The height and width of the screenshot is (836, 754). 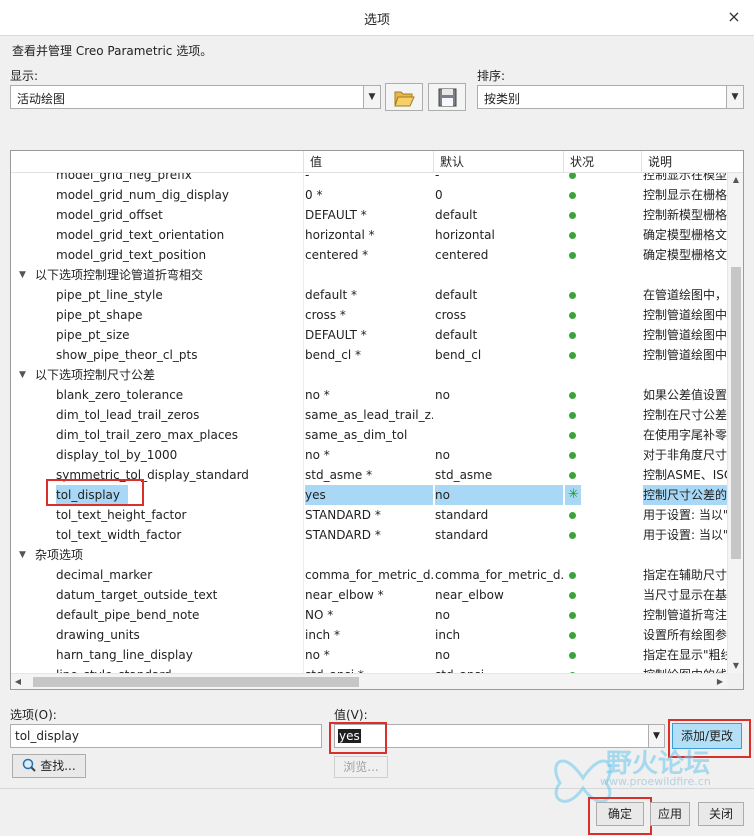 What do you see at coordinates (369, 335) in the screenshot?
I see `table-row: pipe_pt_size DEFAULT * default 控制管道绘图中` at bounding box center [369, 335].